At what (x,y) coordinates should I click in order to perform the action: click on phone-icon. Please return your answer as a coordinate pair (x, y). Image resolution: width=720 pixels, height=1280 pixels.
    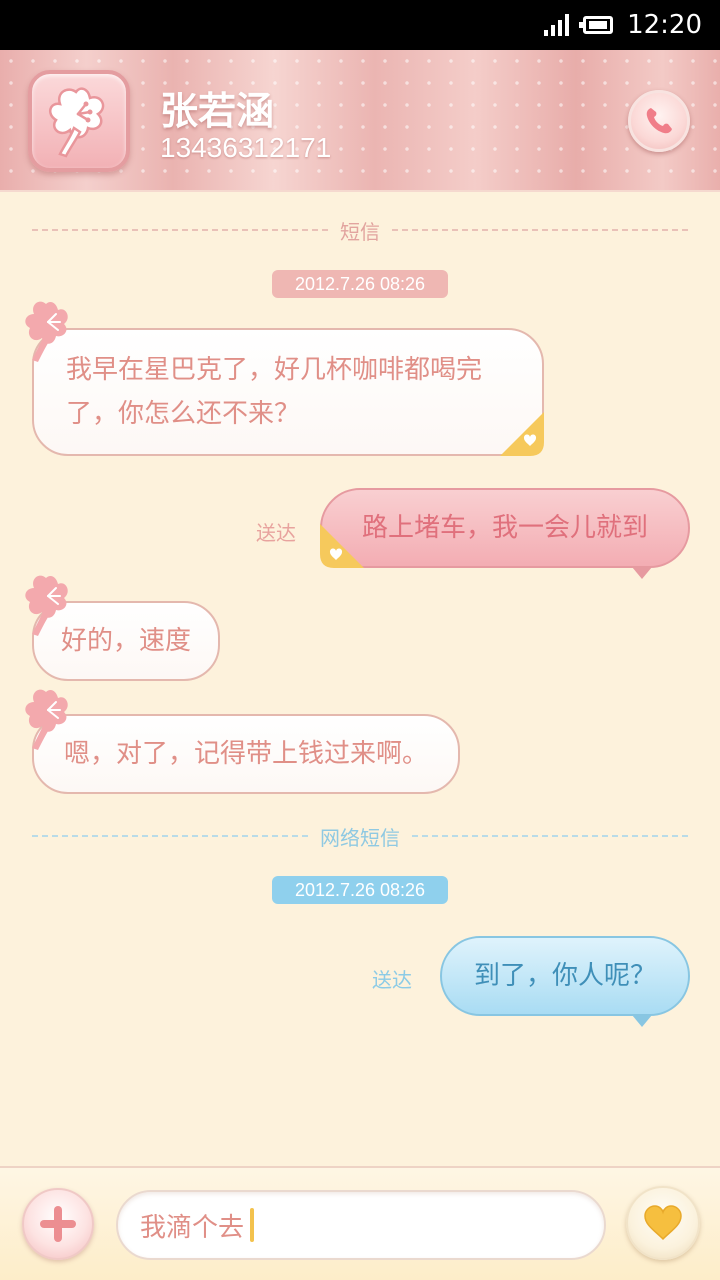
    Looking at the image, I should click on (659, 121).